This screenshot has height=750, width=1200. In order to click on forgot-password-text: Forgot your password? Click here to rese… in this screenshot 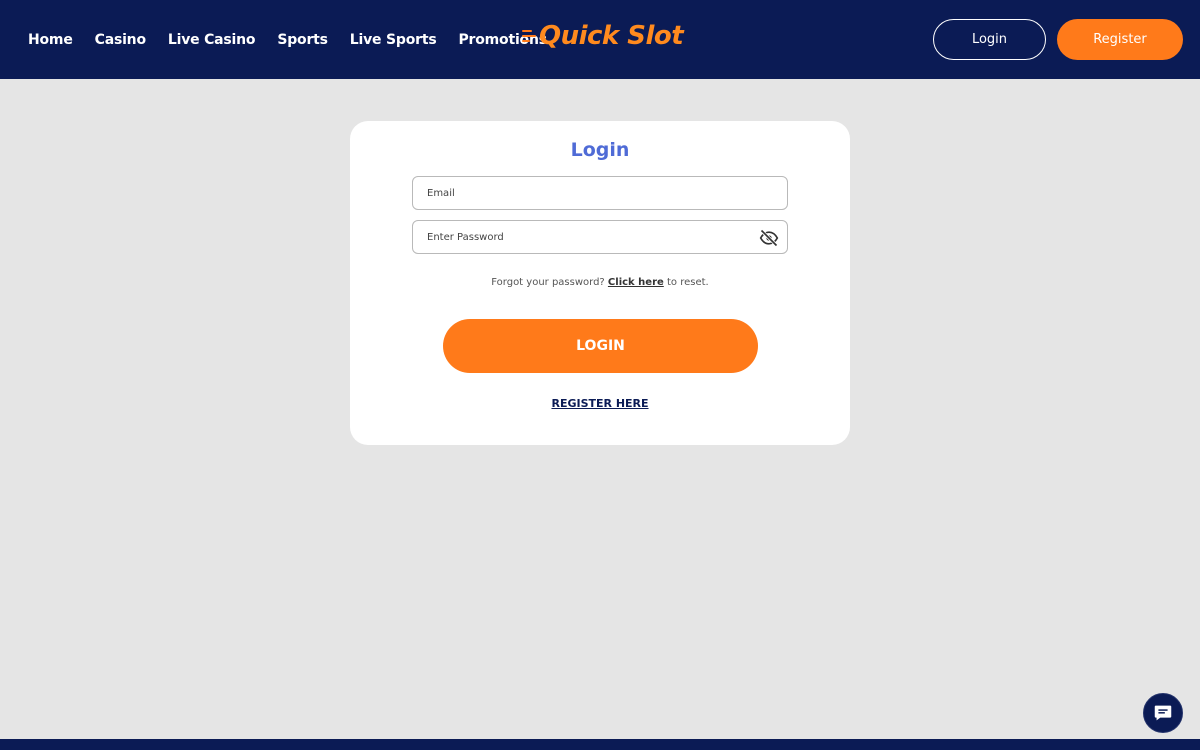, I will do `click(600, 282)`.